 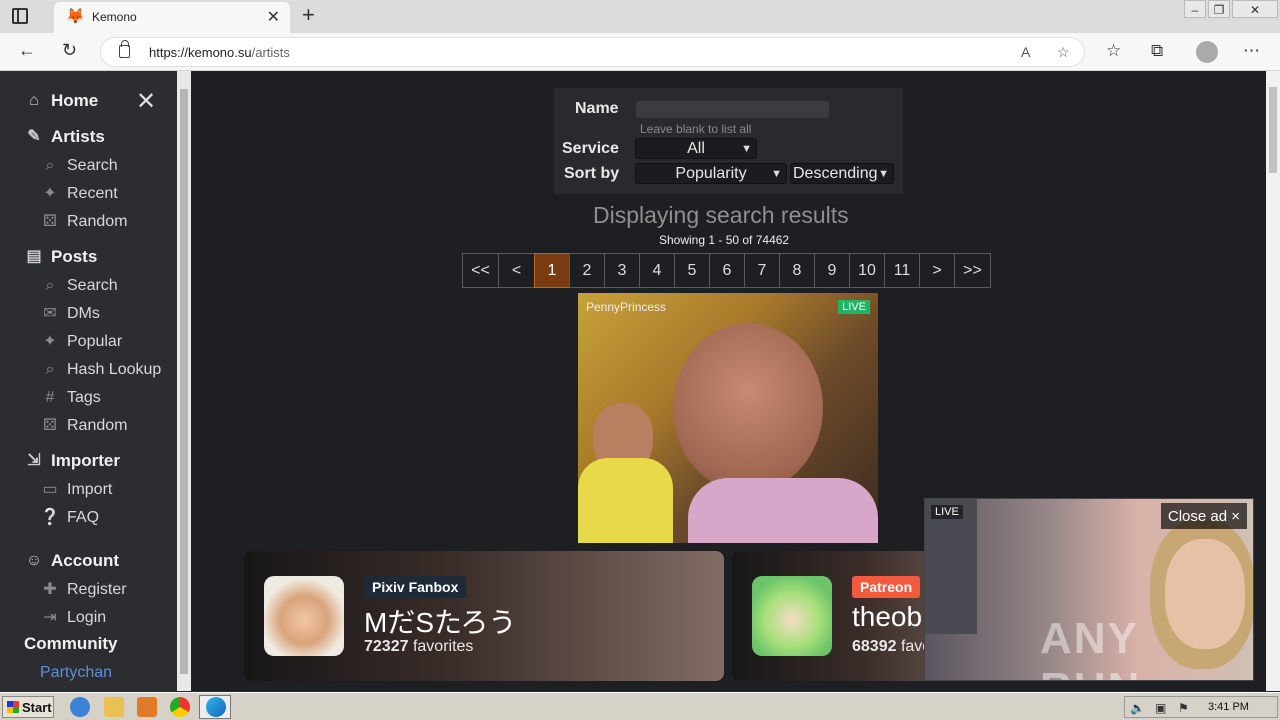 What do you see at coordinates (1273, 130) in the screenshot?
I see `page-scrollbar-thumb` at bounding box center [1273, 130].